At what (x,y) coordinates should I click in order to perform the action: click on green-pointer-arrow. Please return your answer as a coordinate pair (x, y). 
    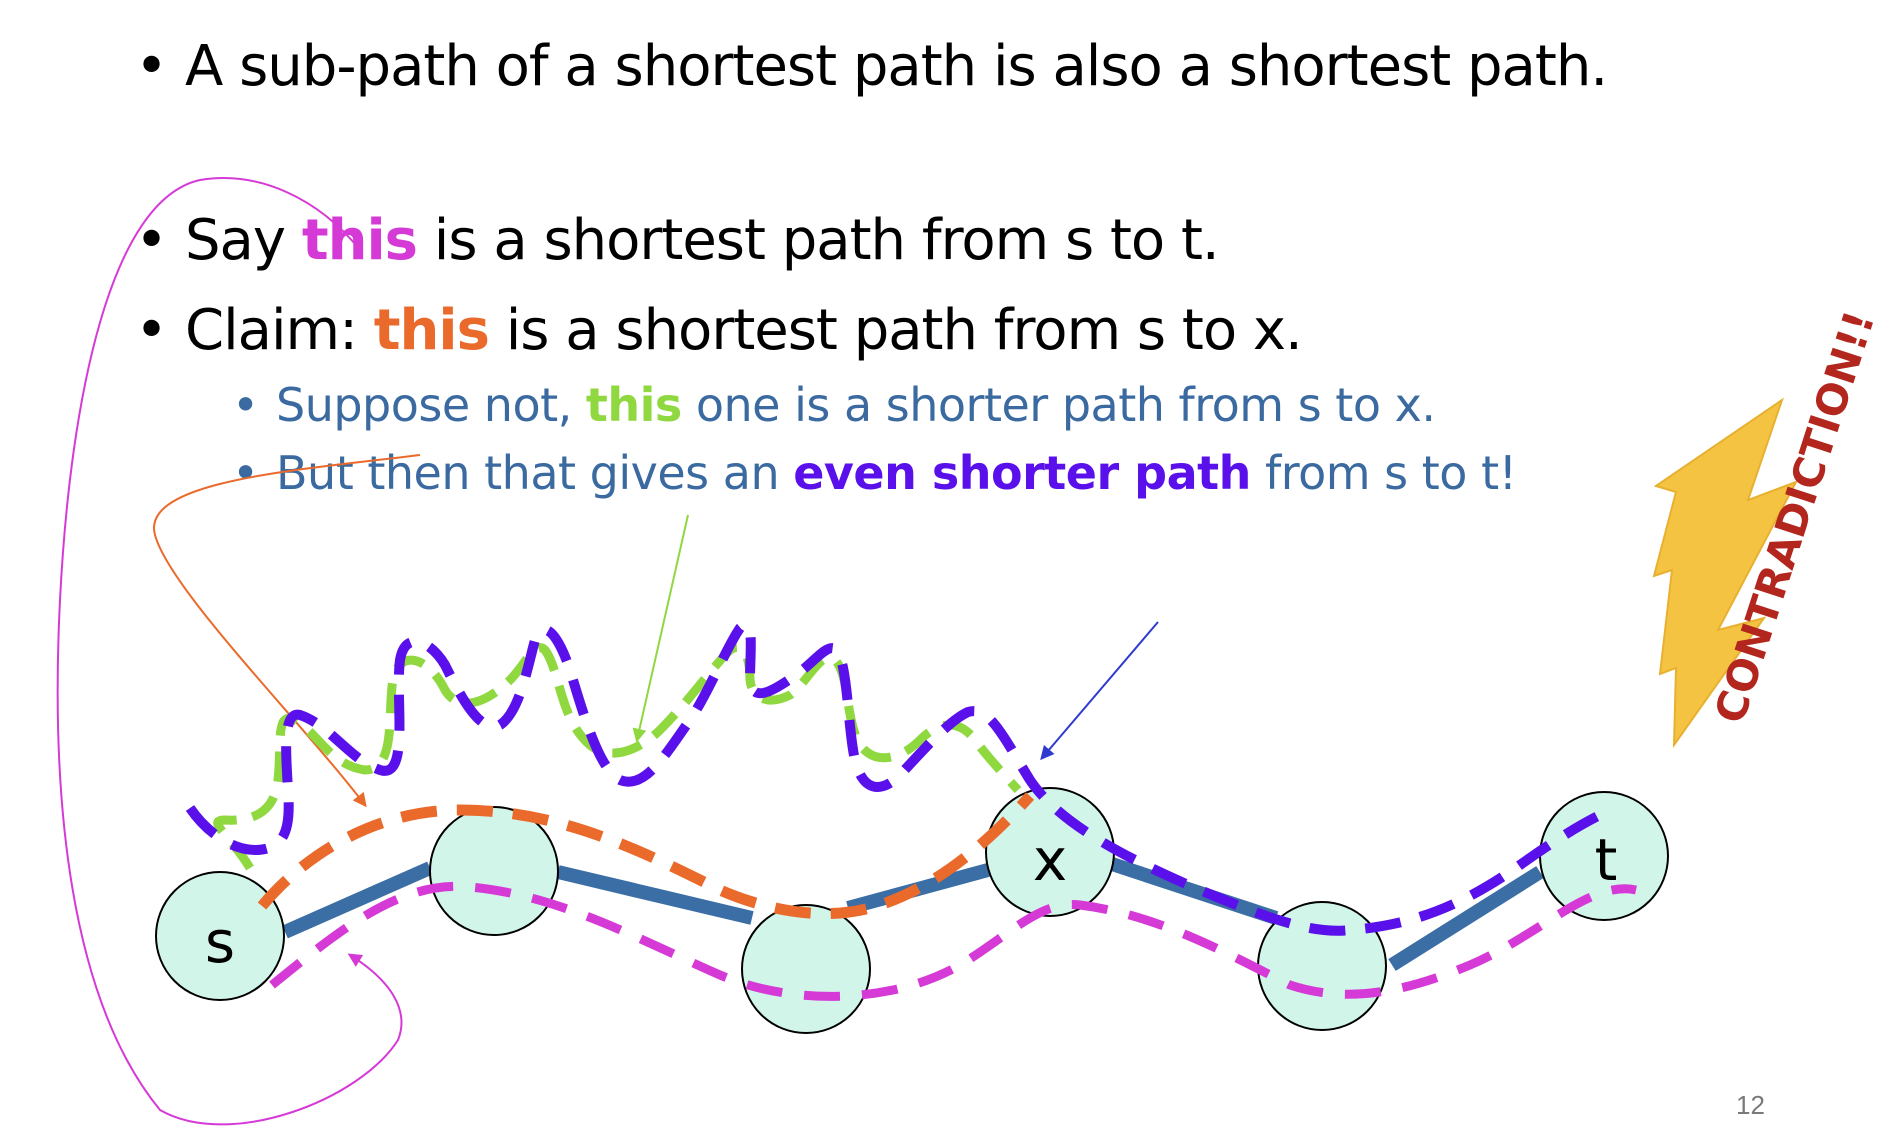
    Looking at the image, I should click on (660, 628).